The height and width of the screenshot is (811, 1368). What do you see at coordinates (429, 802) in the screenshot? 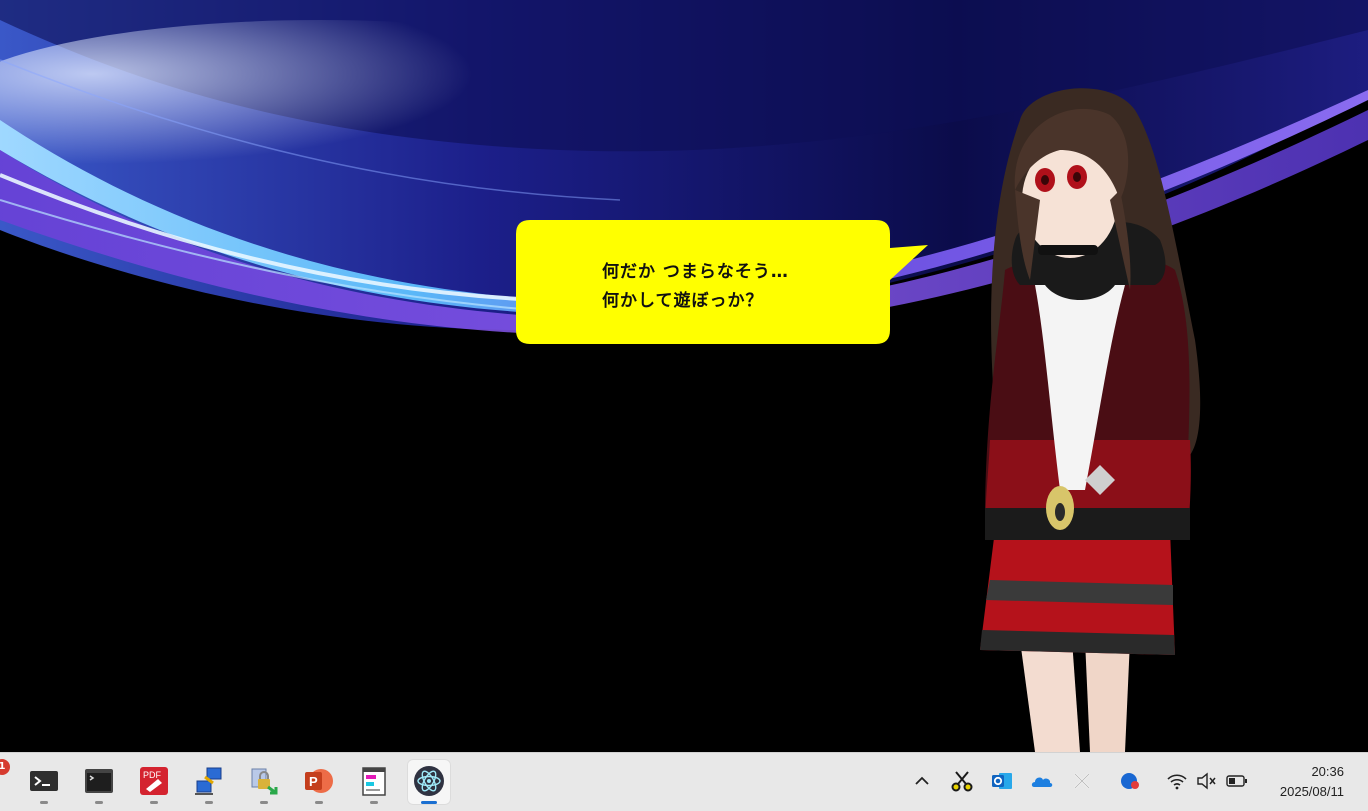
I see `app-active-indicator` at bounding box center [429, 802].